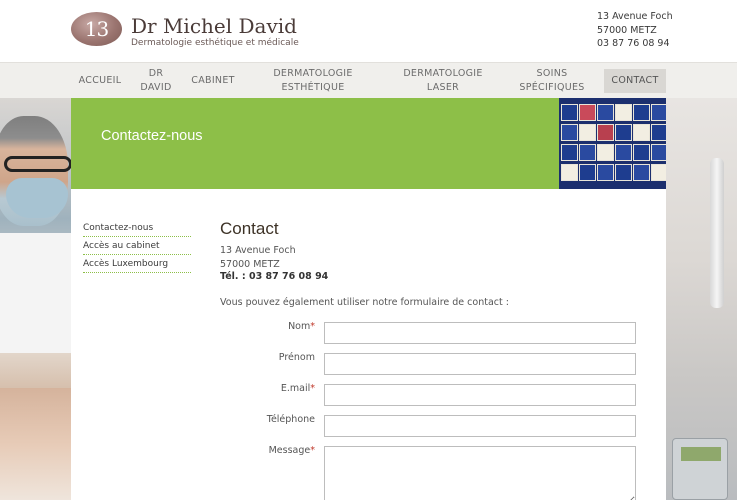 This screenshot has width=737, height=500. What do you see at coordinates (156, 81) in the screenshot?
I see `nav-item-dr-david: DR DAVID` at bounding box center [156, 81].